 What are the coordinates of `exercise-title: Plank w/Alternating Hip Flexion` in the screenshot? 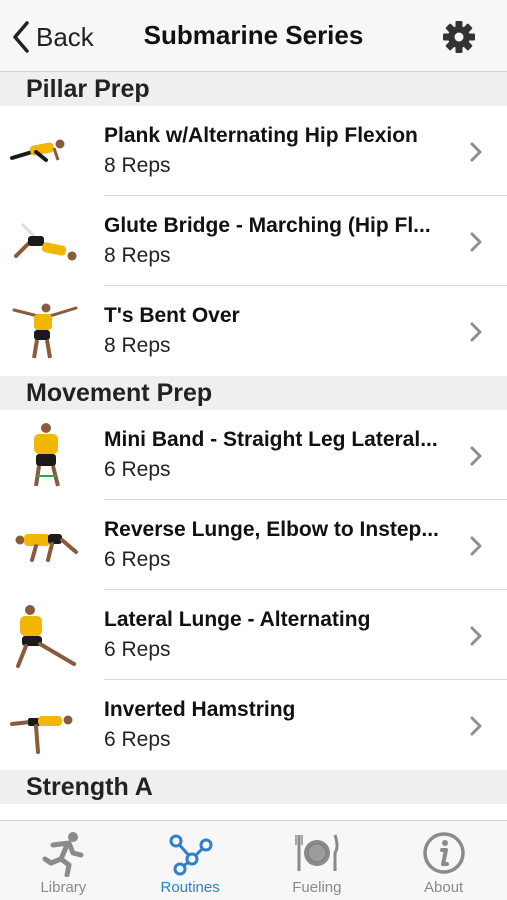 It's located at (261, 135).